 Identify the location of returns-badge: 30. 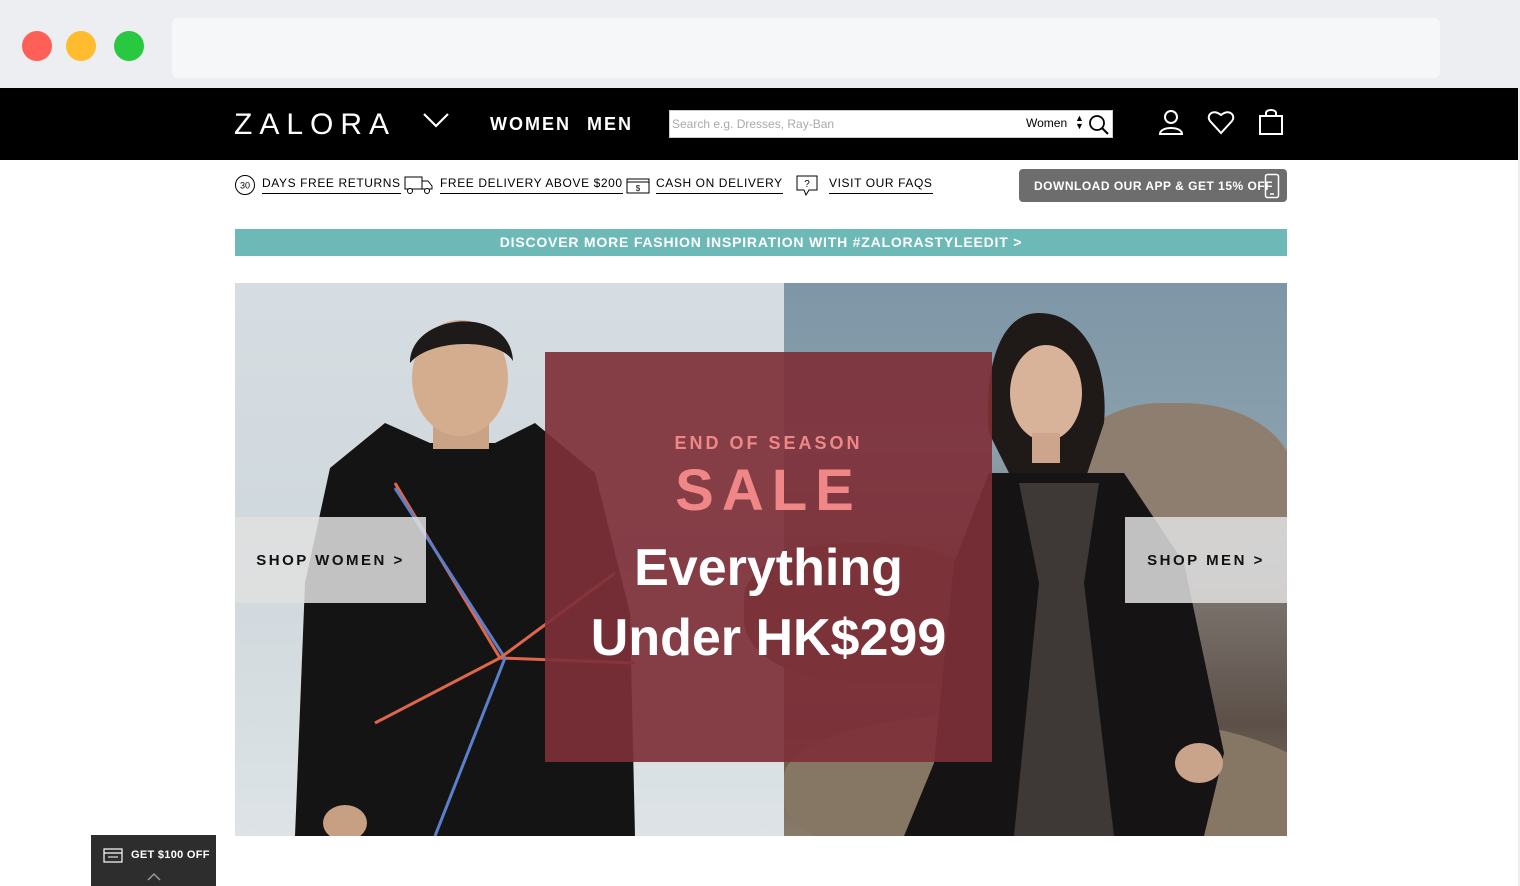
(245, 186).